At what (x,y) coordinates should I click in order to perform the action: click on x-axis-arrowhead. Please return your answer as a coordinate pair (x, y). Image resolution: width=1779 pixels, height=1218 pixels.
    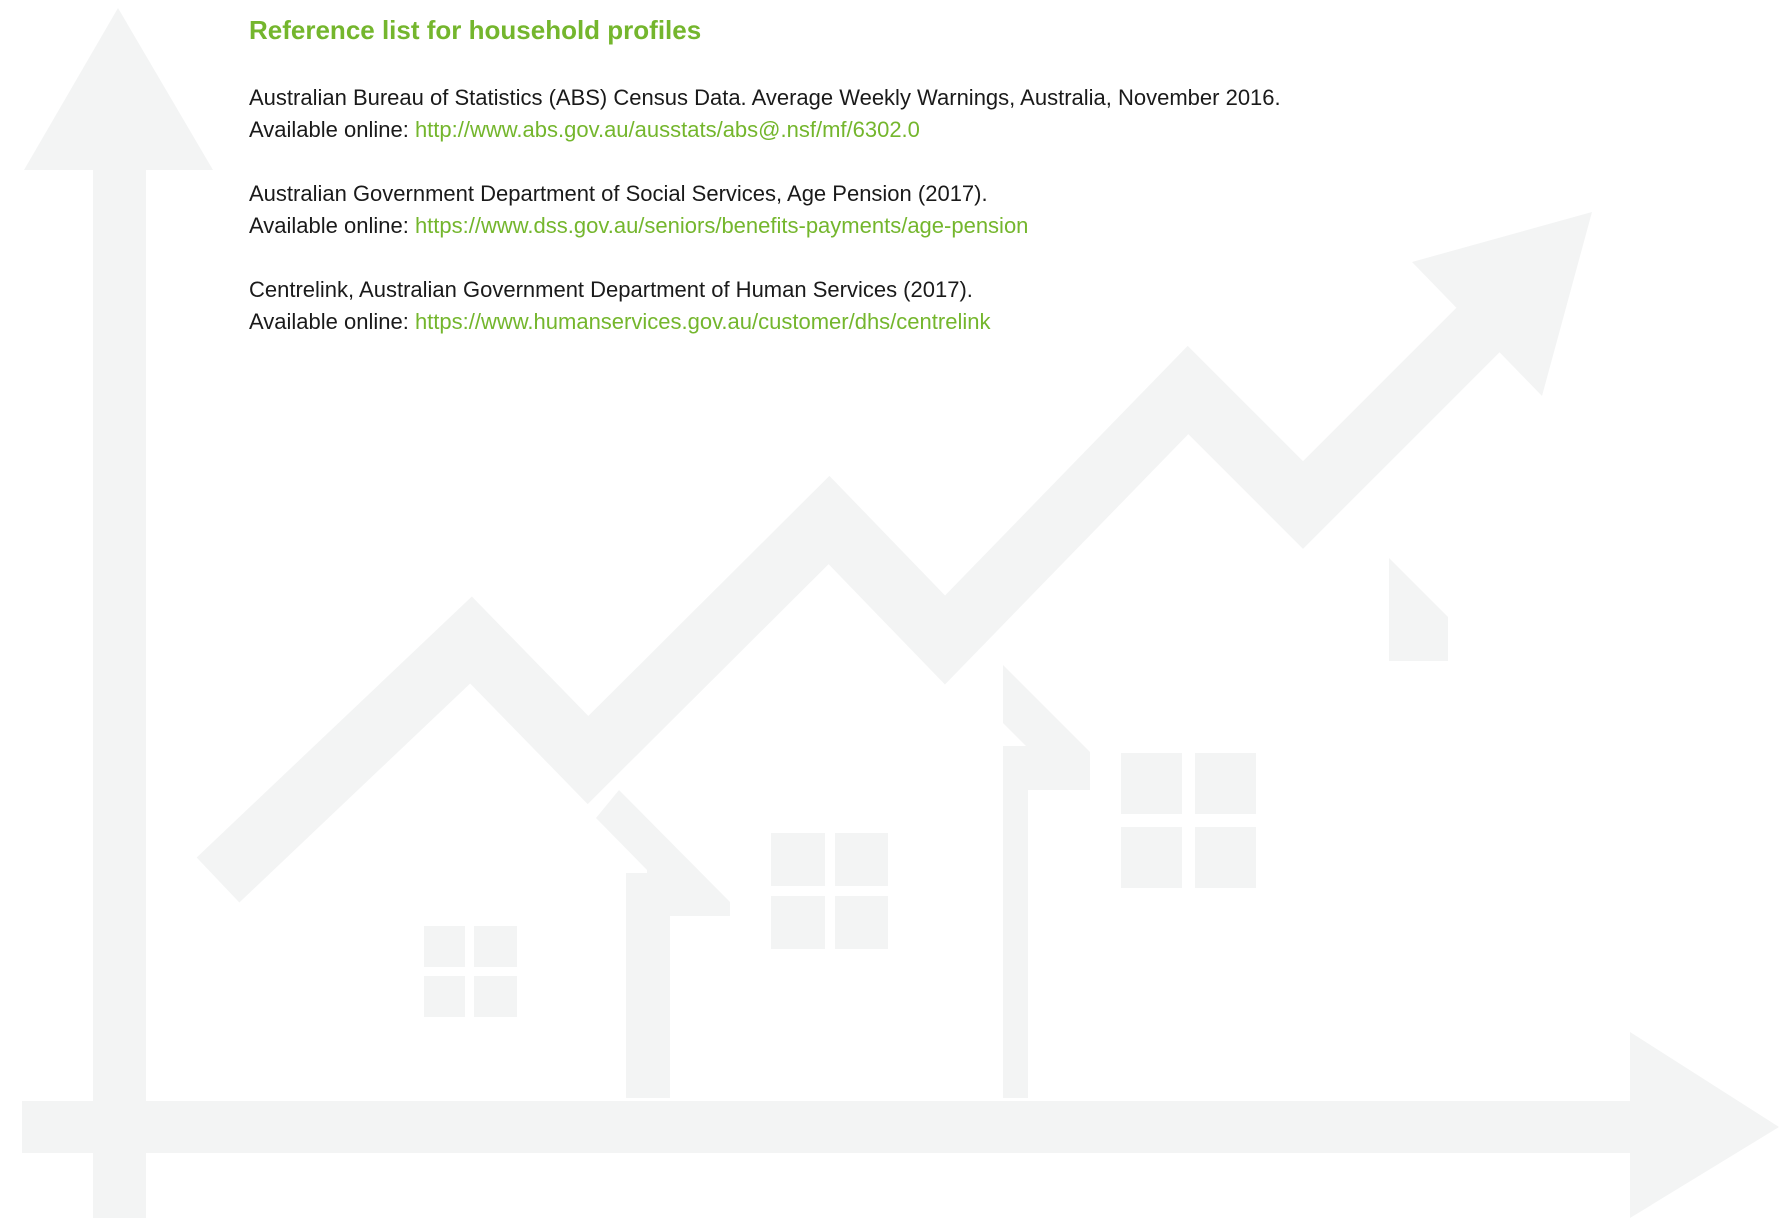
    Looking at the image, I should click on (1704, 1125).